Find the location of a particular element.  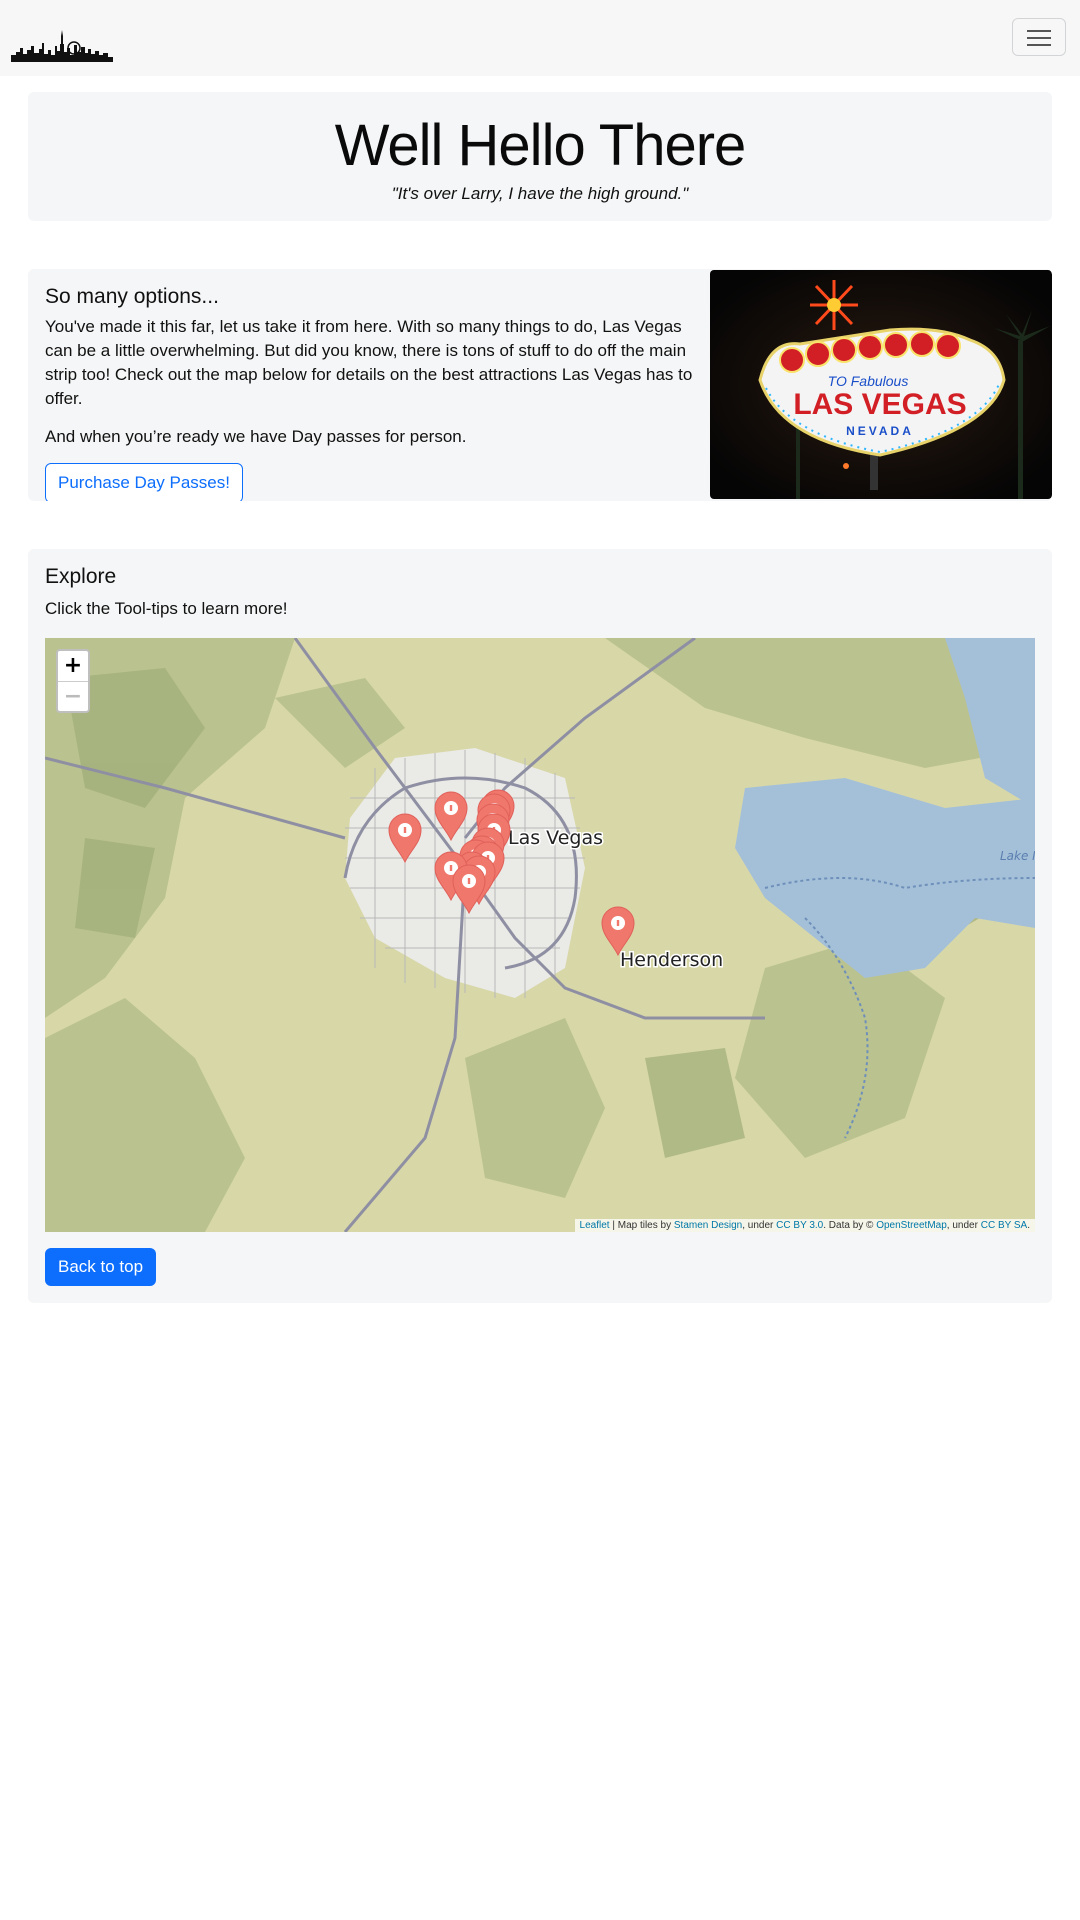

hero-title: Well Hello There is located at coordinates (540, 145).